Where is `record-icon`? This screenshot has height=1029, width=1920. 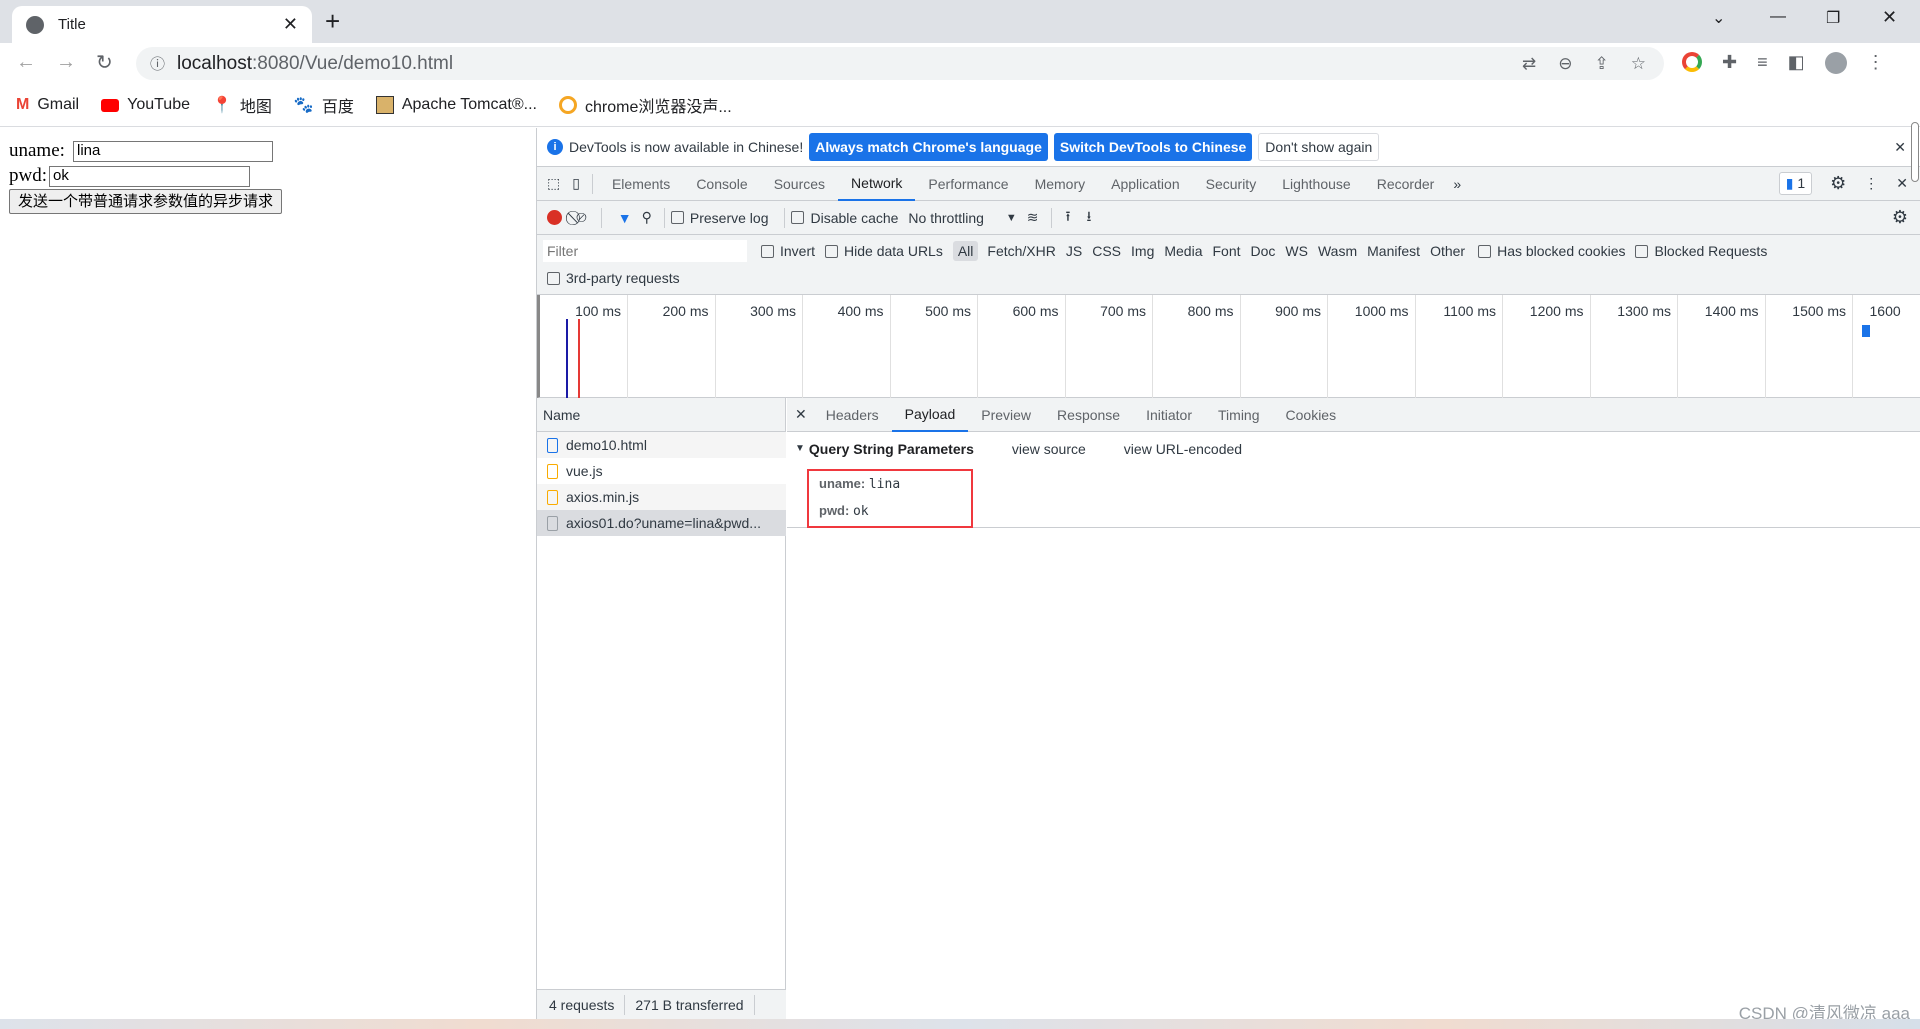
record-icon is located at coordinates (554, 217).